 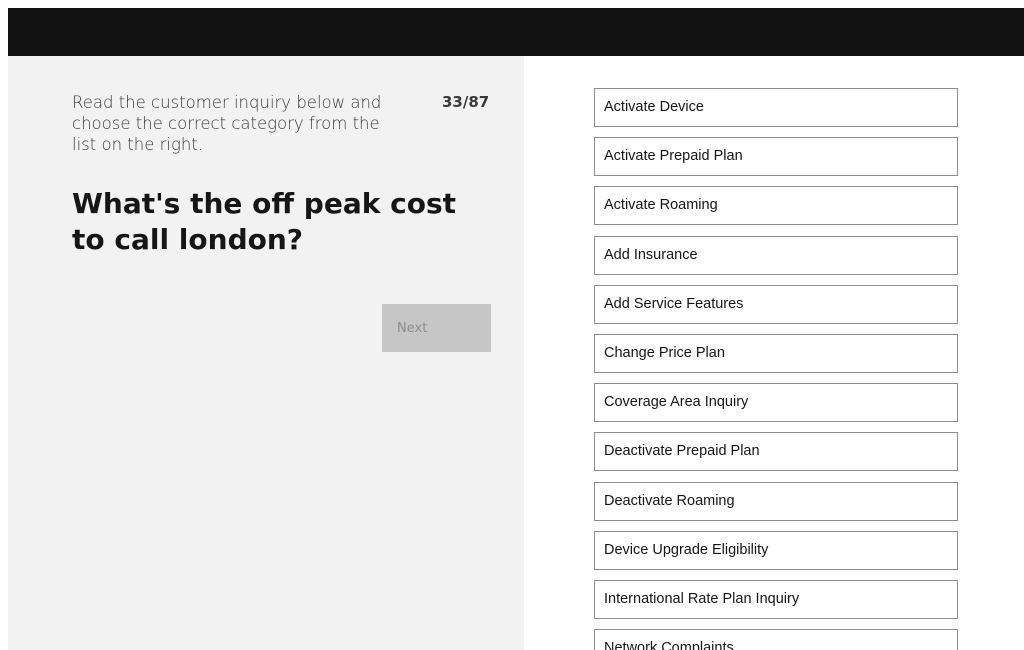 I want to click on category-option-activate-roaming: Activate Roaming, so click(x=776, y=206).